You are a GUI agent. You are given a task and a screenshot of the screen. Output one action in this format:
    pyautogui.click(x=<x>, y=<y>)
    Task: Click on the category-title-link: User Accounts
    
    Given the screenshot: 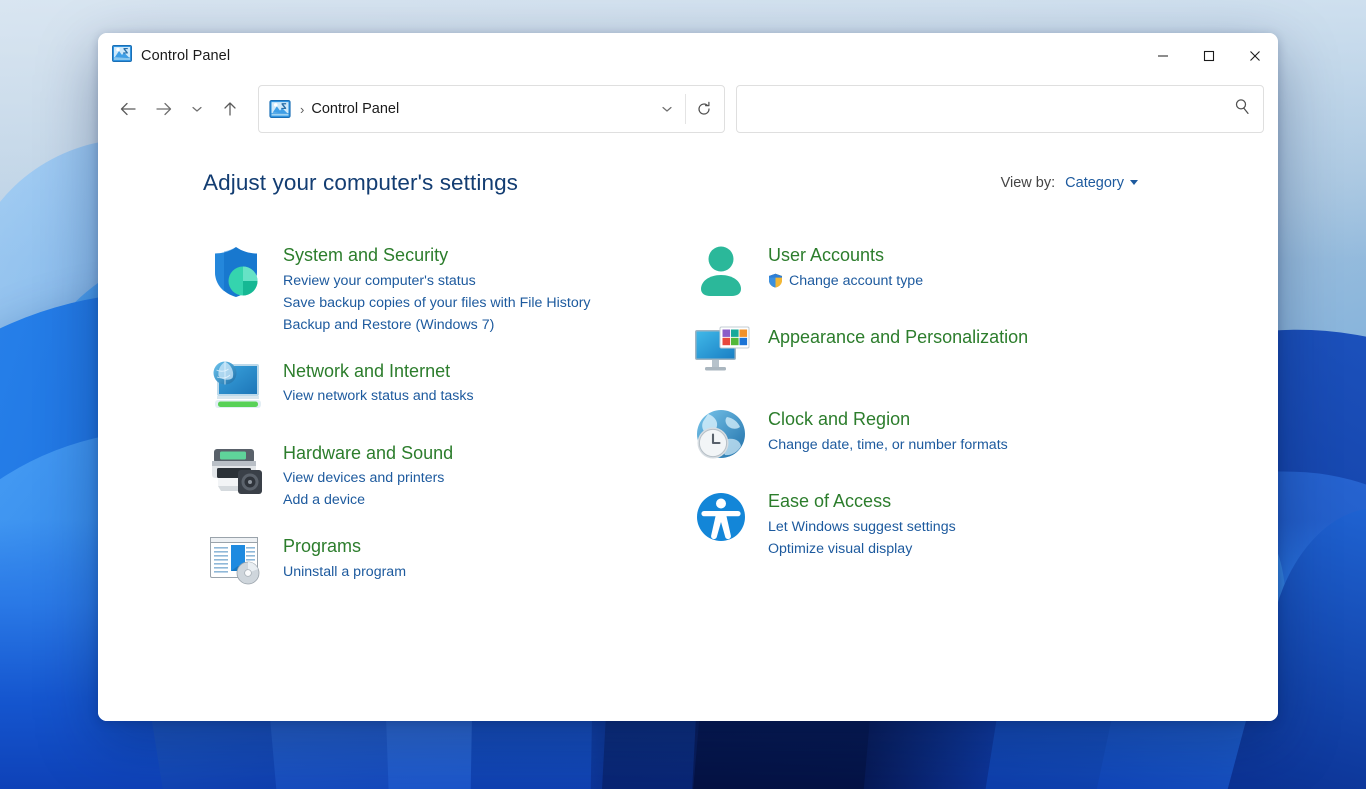 What is the action you would take?
    pyautogui.click(x=826, y=255)
    